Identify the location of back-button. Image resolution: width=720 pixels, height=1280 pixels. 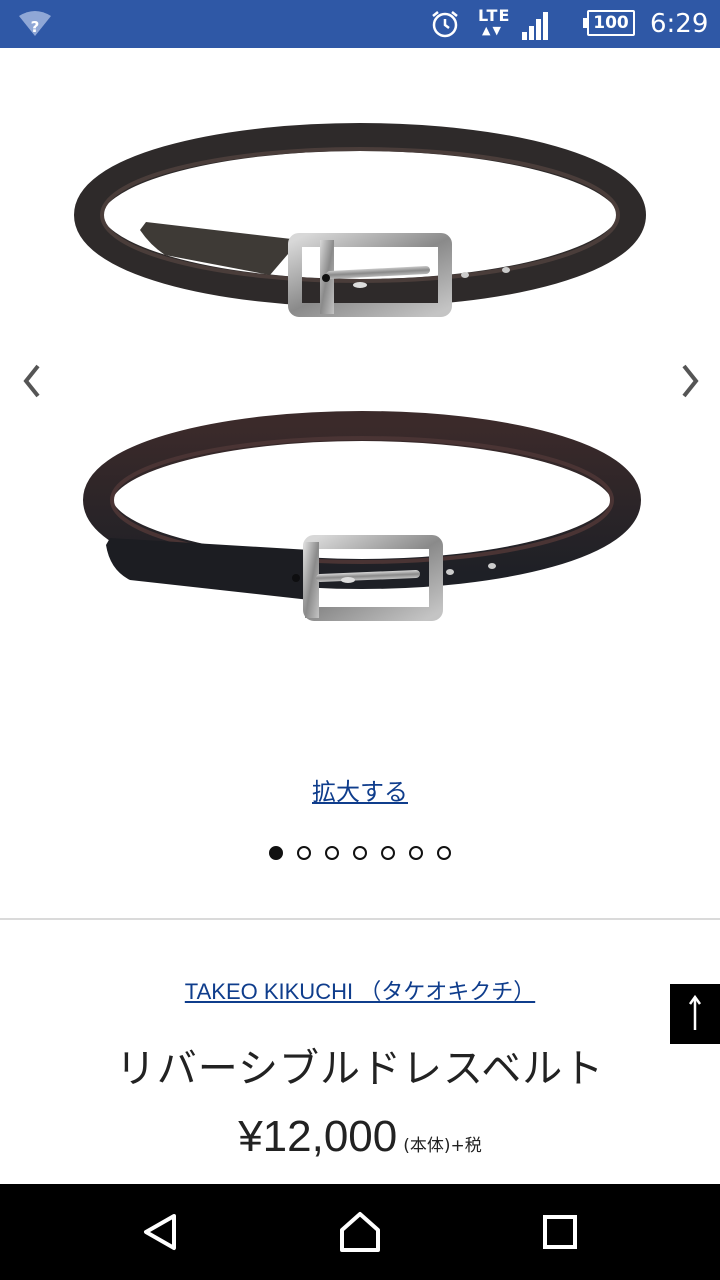
(160, 1232).